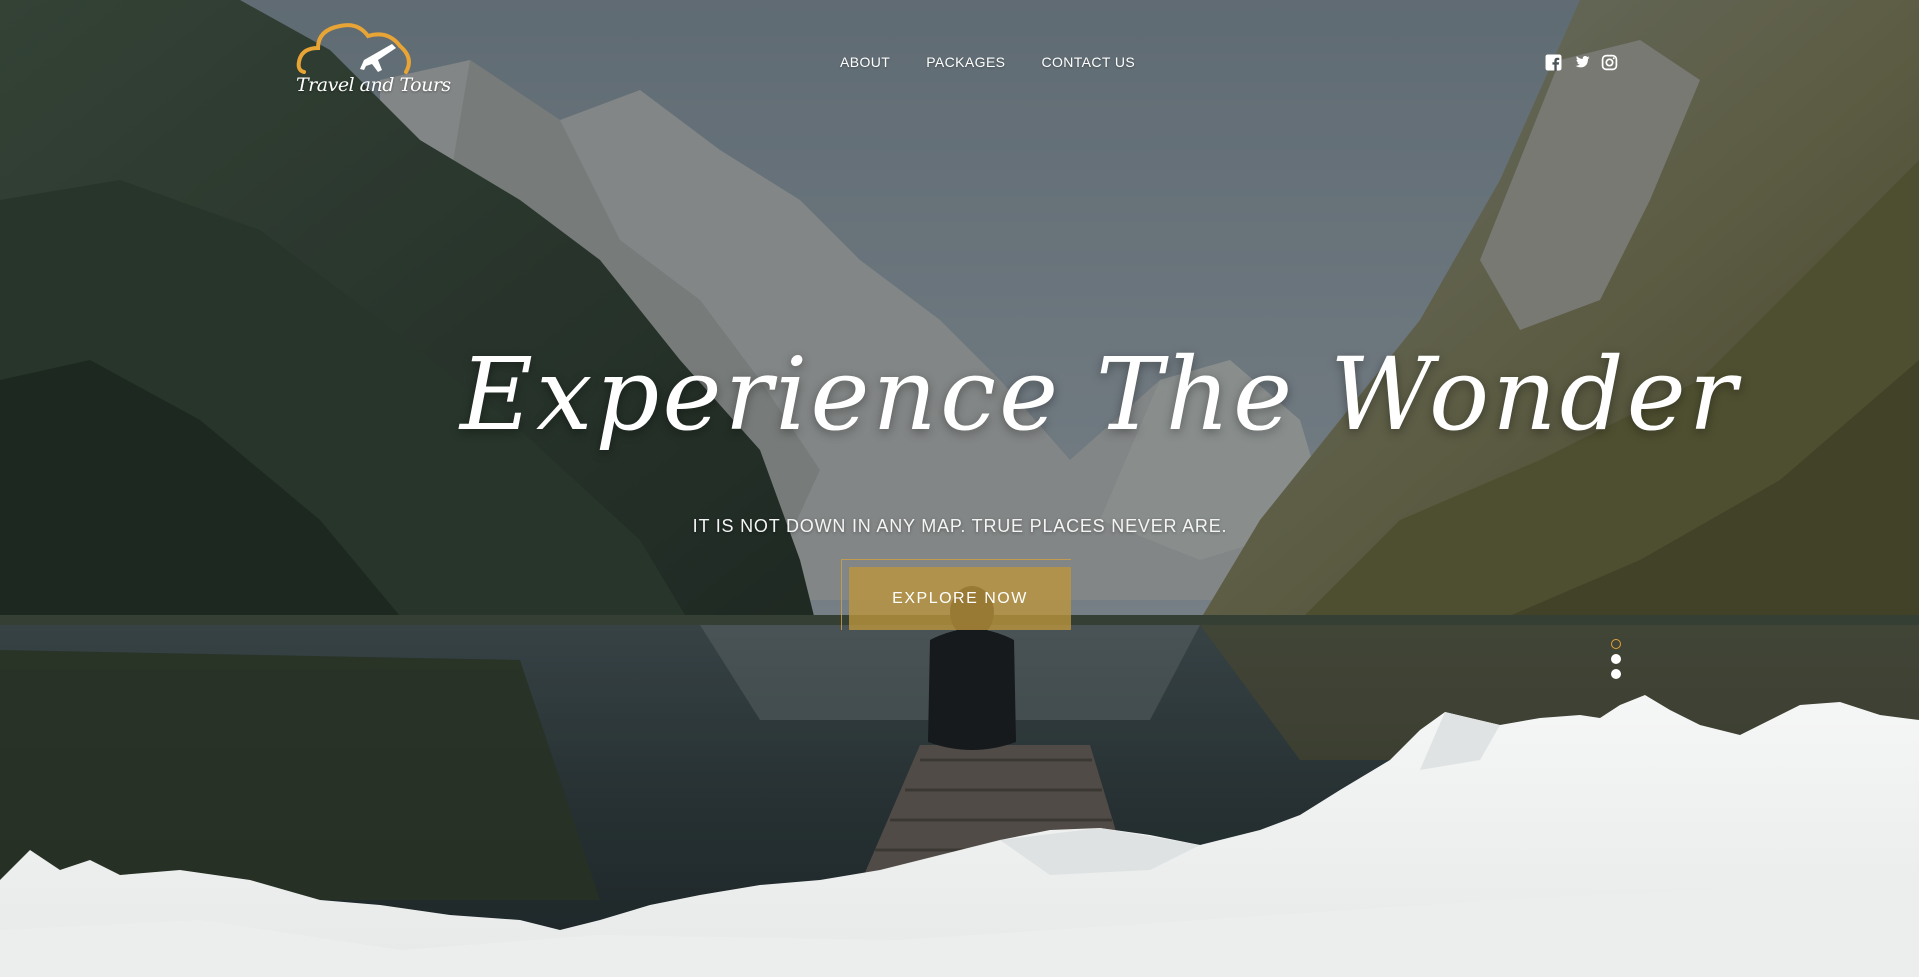 The height and width of the screenshot is (977, 1919). I want to click on nav-link-about: ABOUT, so click(865, 62).